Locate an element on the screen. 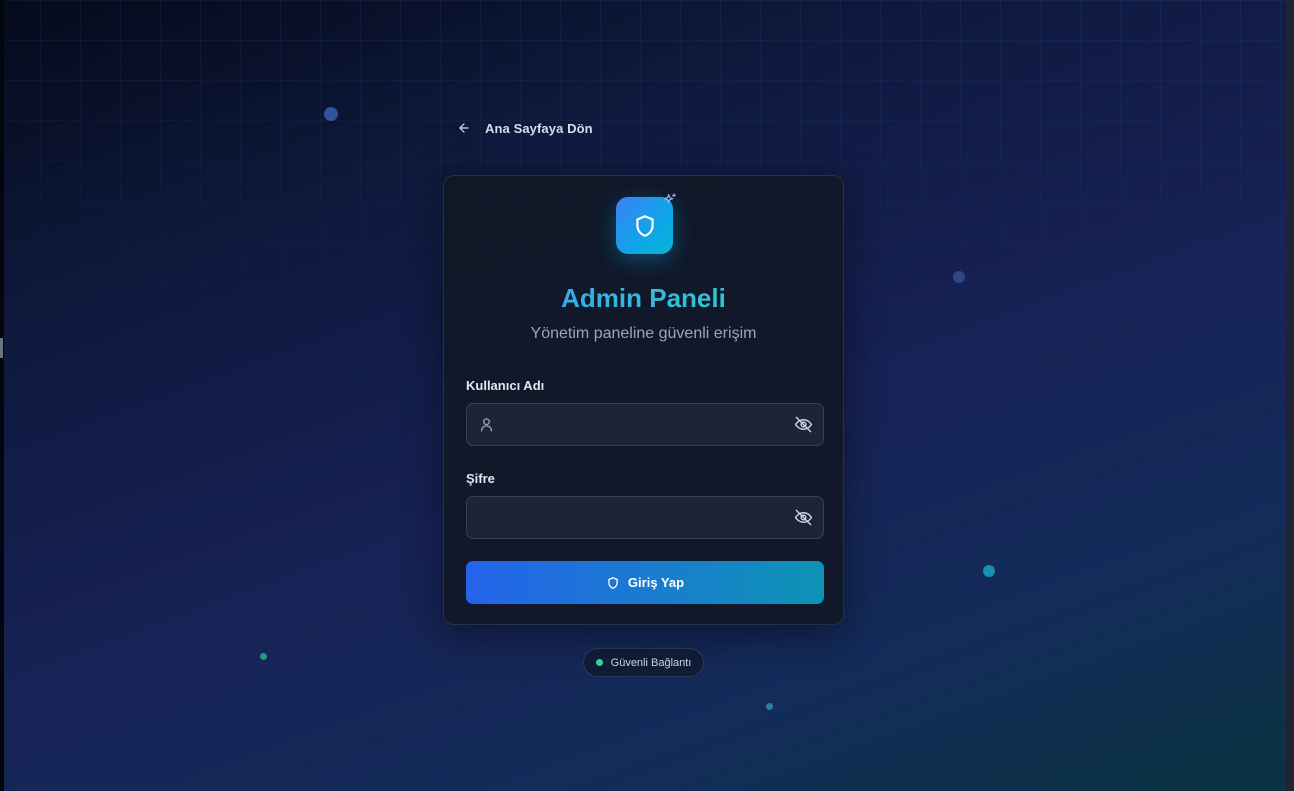 The width and height of the screenshot is (1294, 791). status-indicator-dot is located at coordinates (599, 662).